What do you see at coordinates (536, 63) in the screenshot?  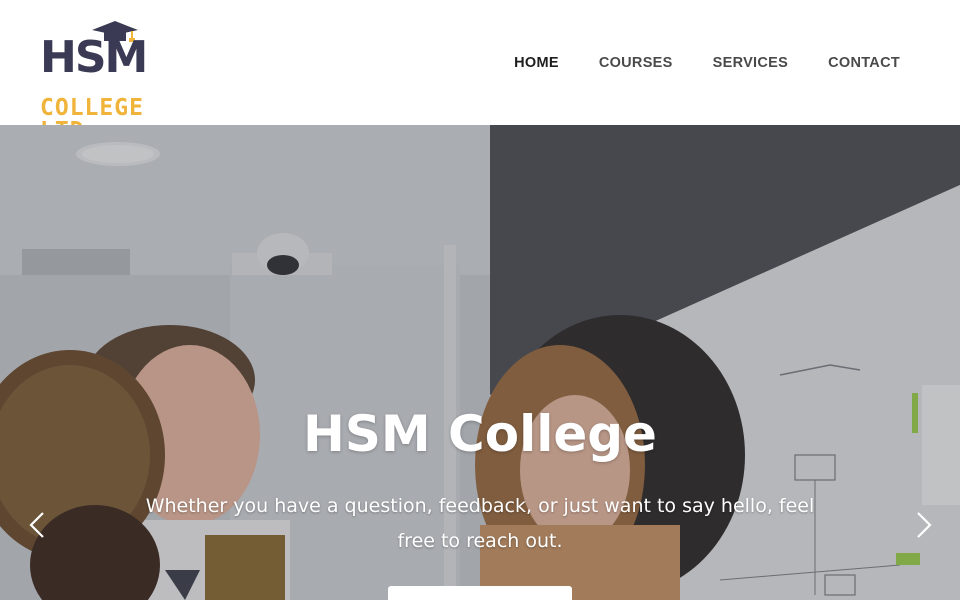 I see `nav-home: HOME` at bounding box center [536, 63].